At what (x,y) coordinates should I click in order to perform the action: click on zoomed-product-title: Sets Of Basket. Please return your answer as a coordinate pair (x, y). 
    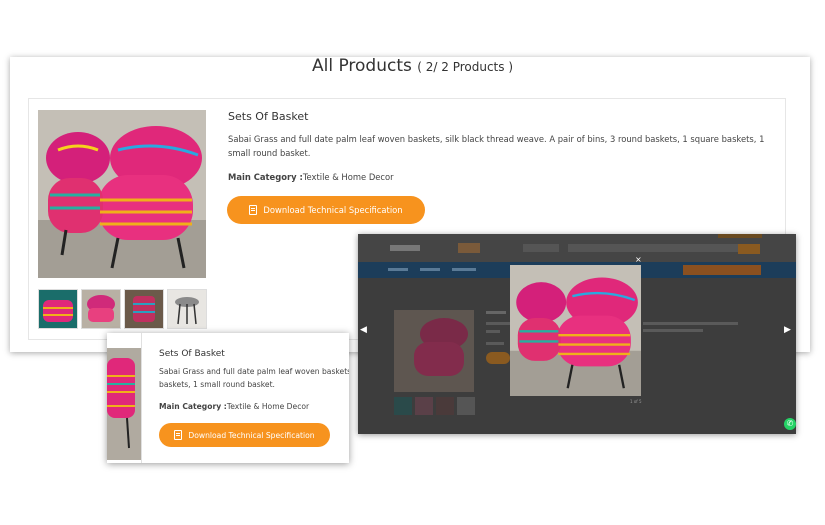
    Looking at the image, I should click on (192, 354).